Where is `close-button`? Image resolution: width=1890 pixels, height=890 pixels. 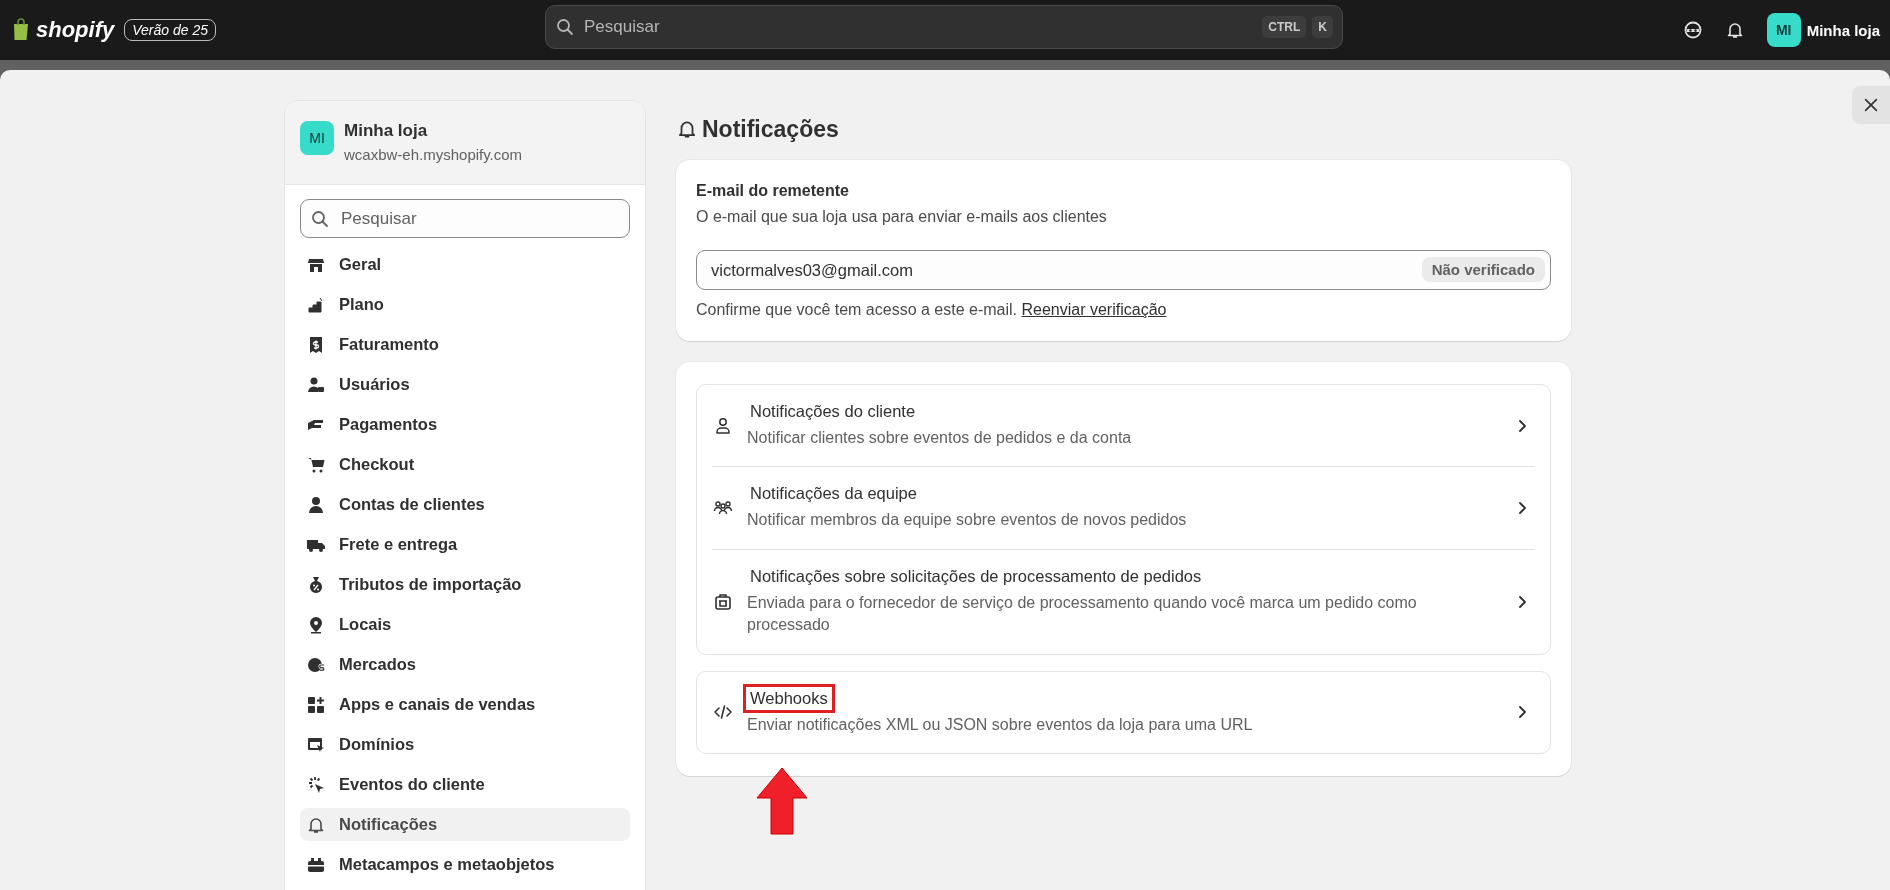
close-button is located at coordinates (1871, 105).